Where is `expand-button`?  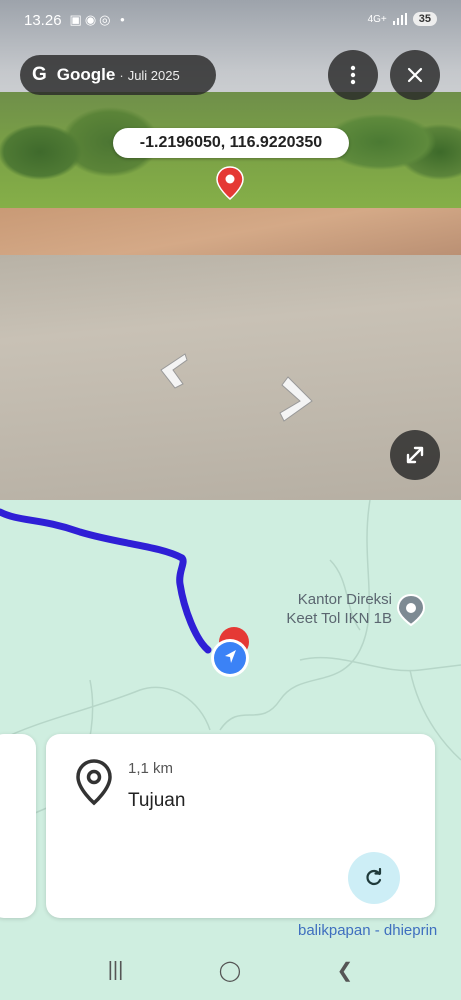
expand-button is located at coordinates (415, 455).